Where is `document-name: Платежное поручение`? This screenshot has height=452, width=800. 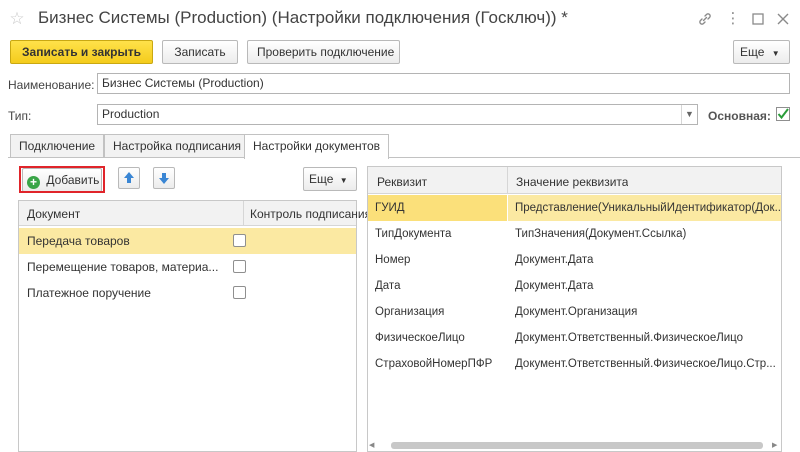
document-name: Платежное поручение is located at coordinates (89, 293).